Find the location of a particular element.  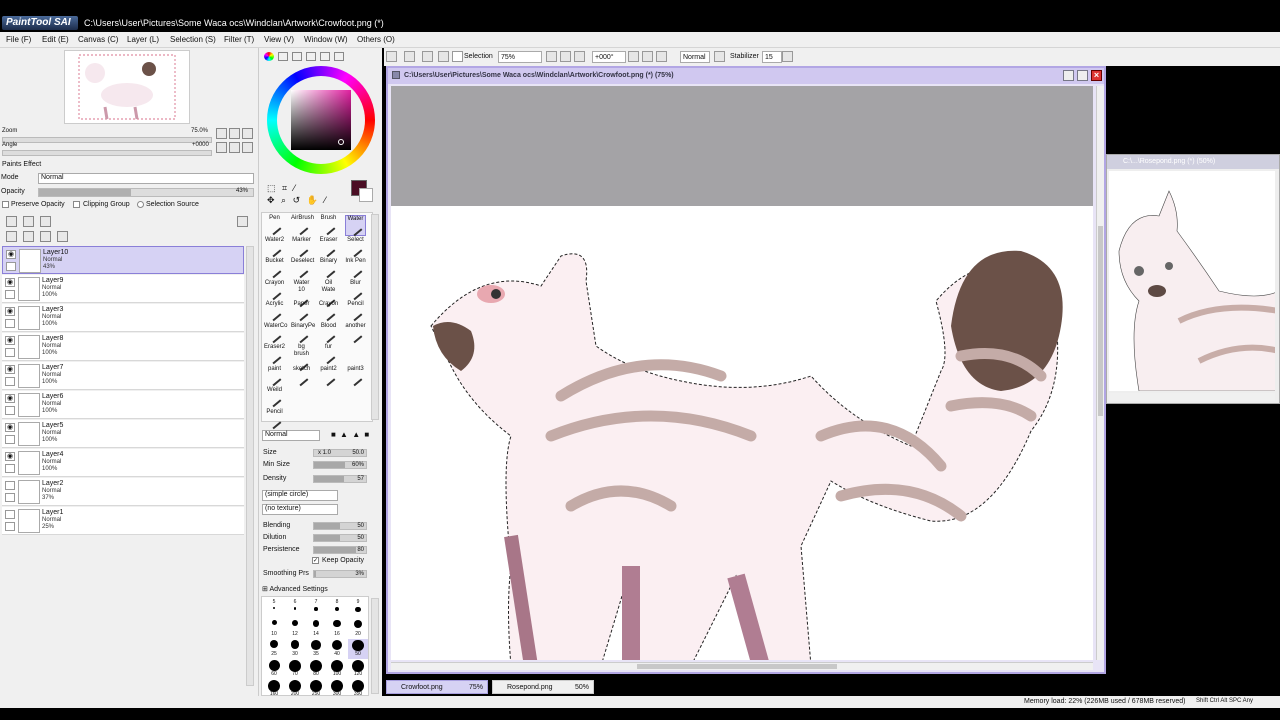

menu-others: Others (O) is located at coordinates (376, 39).